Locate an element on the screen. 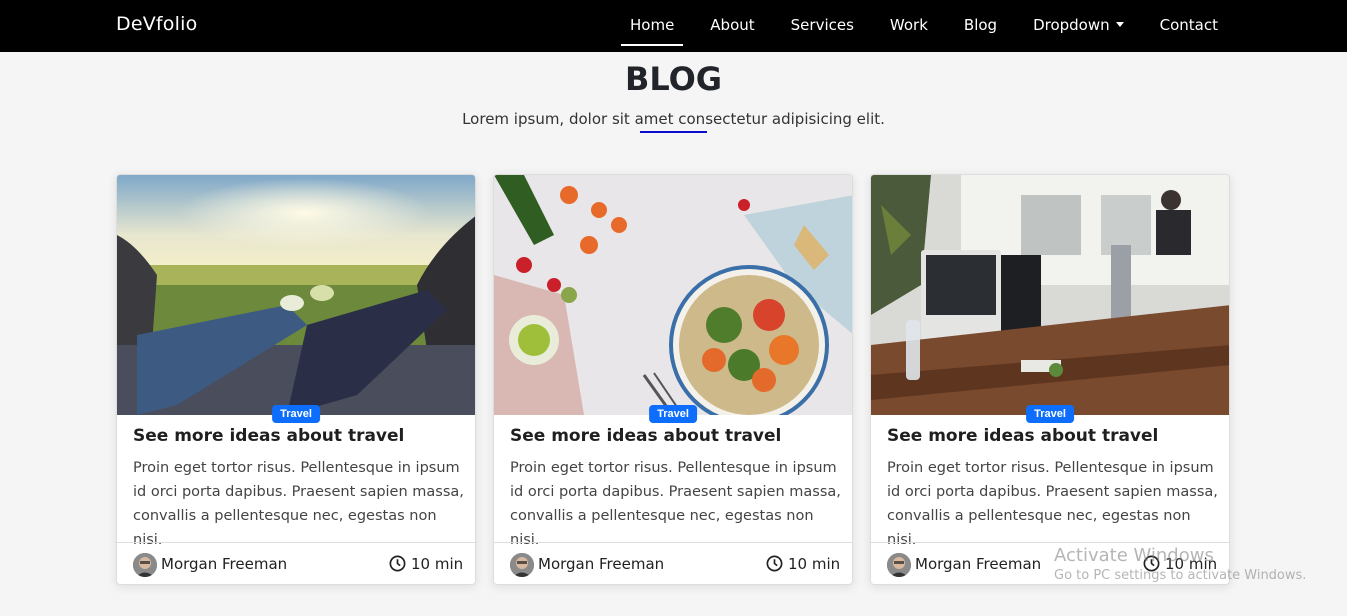 The image size is (1347, 616). section-title: BLOG is located at coordinates (673, 79).